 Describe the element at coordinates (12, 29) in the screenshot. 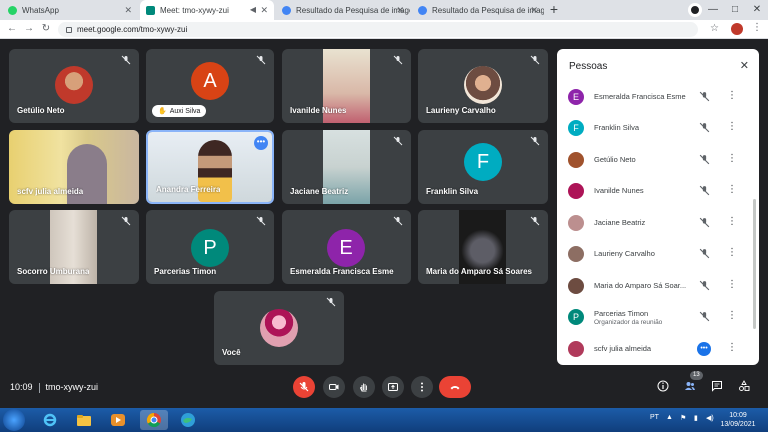

I see `back-icon: ←` at that location.